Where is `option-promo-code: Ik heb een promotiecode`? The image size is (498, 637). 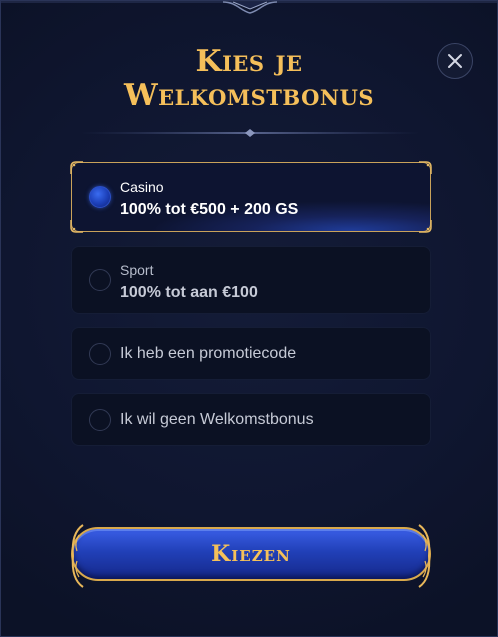 option-promo-code: Ik heb een promotiecode is located at coordinates (251, 353).